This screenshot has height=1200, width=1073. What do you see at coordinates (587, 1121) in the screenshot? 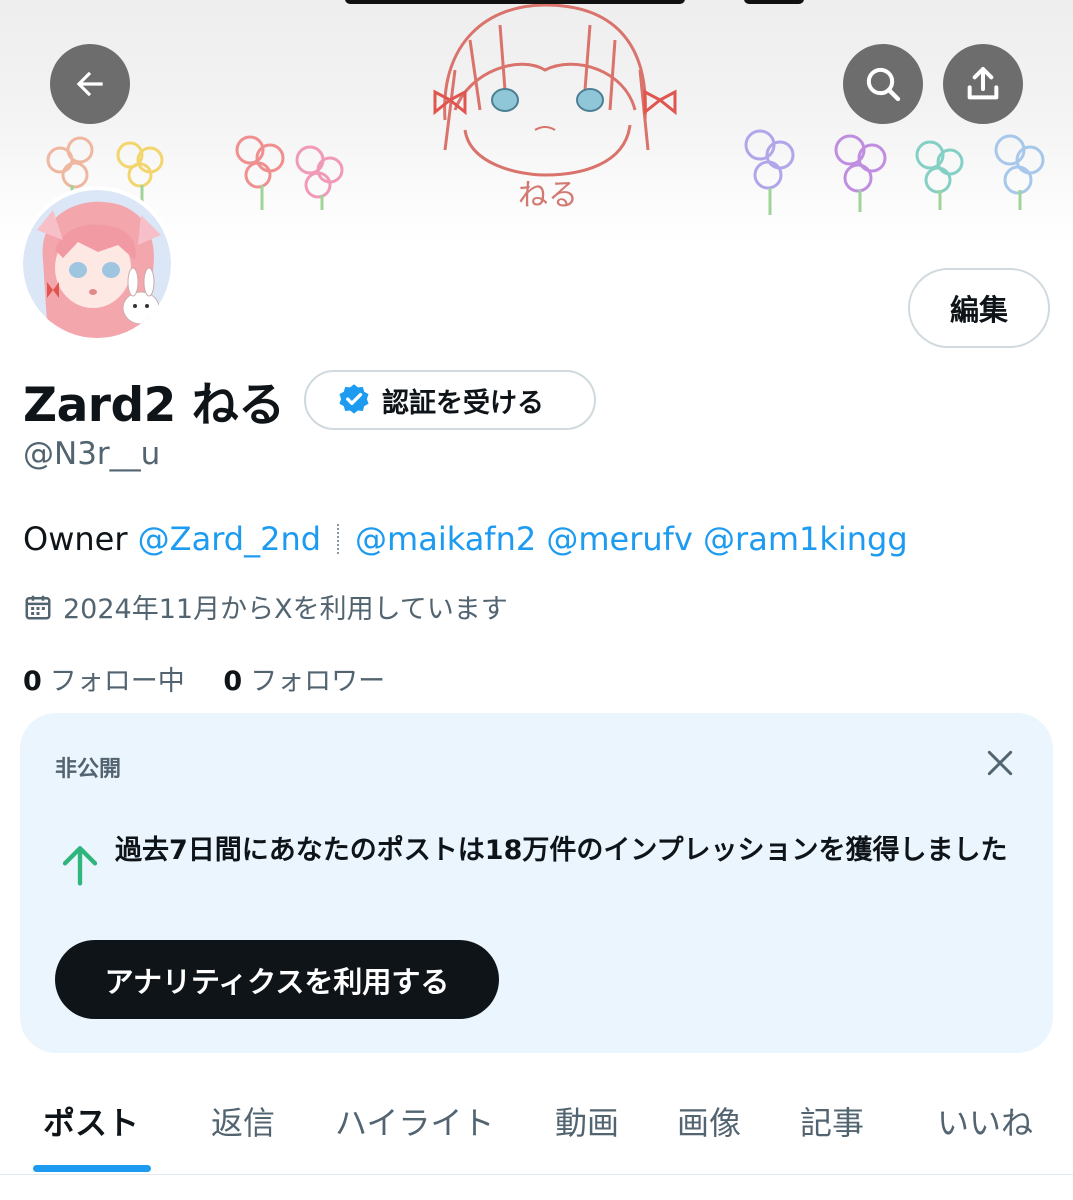
I see `tab-videos: 動画` at bounding box center [587, 1121].